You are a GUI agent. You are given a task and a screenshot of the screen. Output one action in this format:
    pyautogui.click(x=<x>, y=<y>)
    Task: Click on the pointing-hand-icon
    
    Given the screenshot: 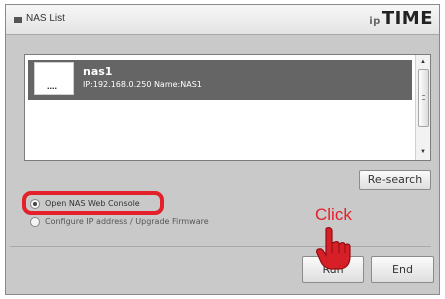 What is the action you would take?
    pyautogui.click(x=333, y=248)
    